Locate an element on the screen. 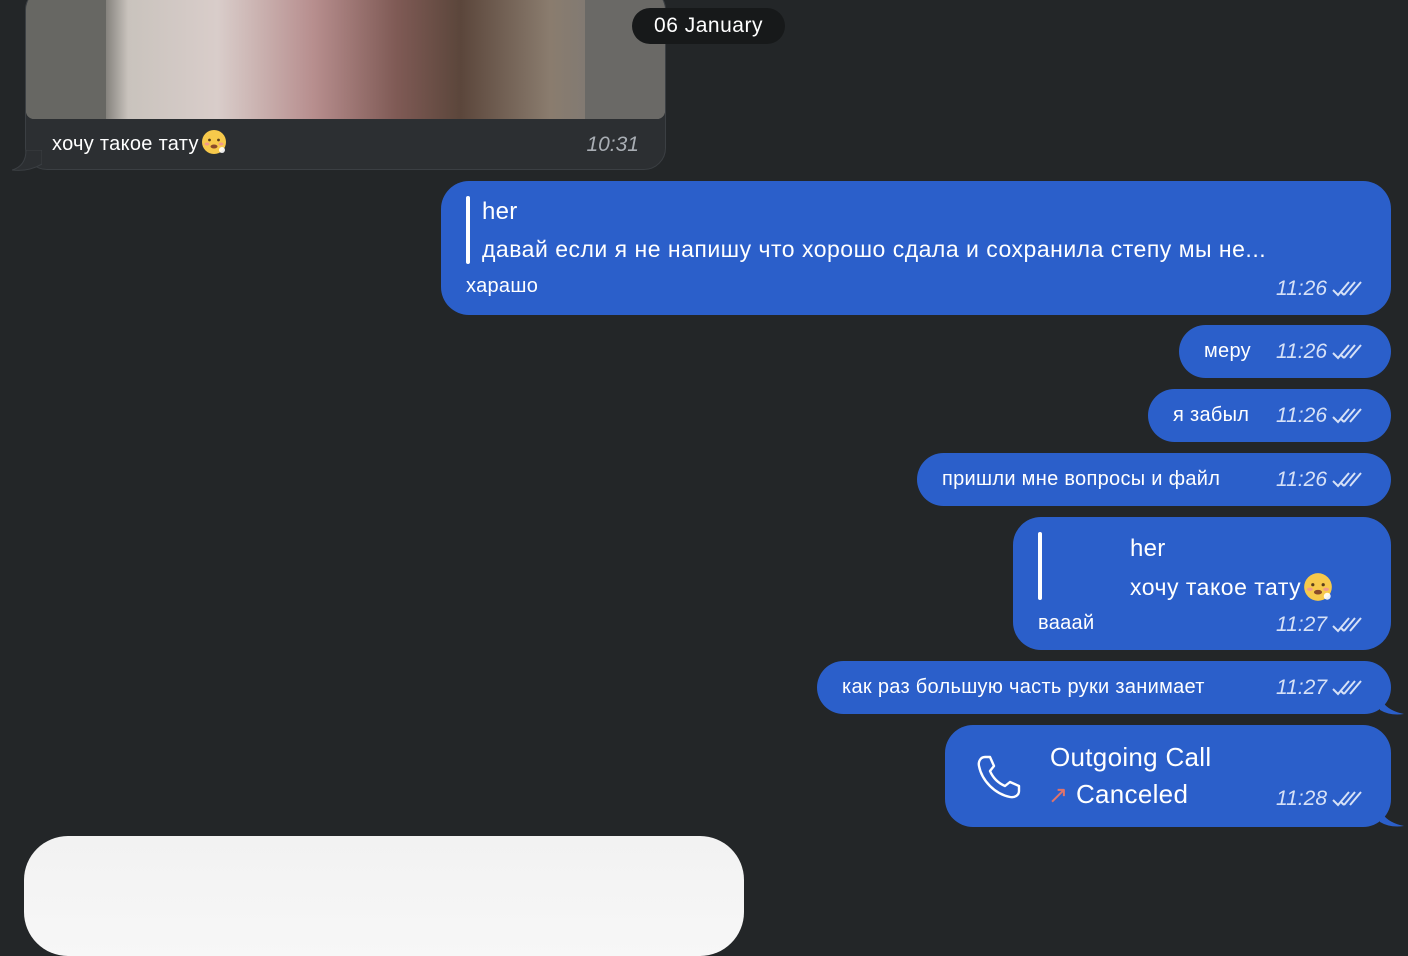  message-text: меру is located at coordinates (1227, 351).